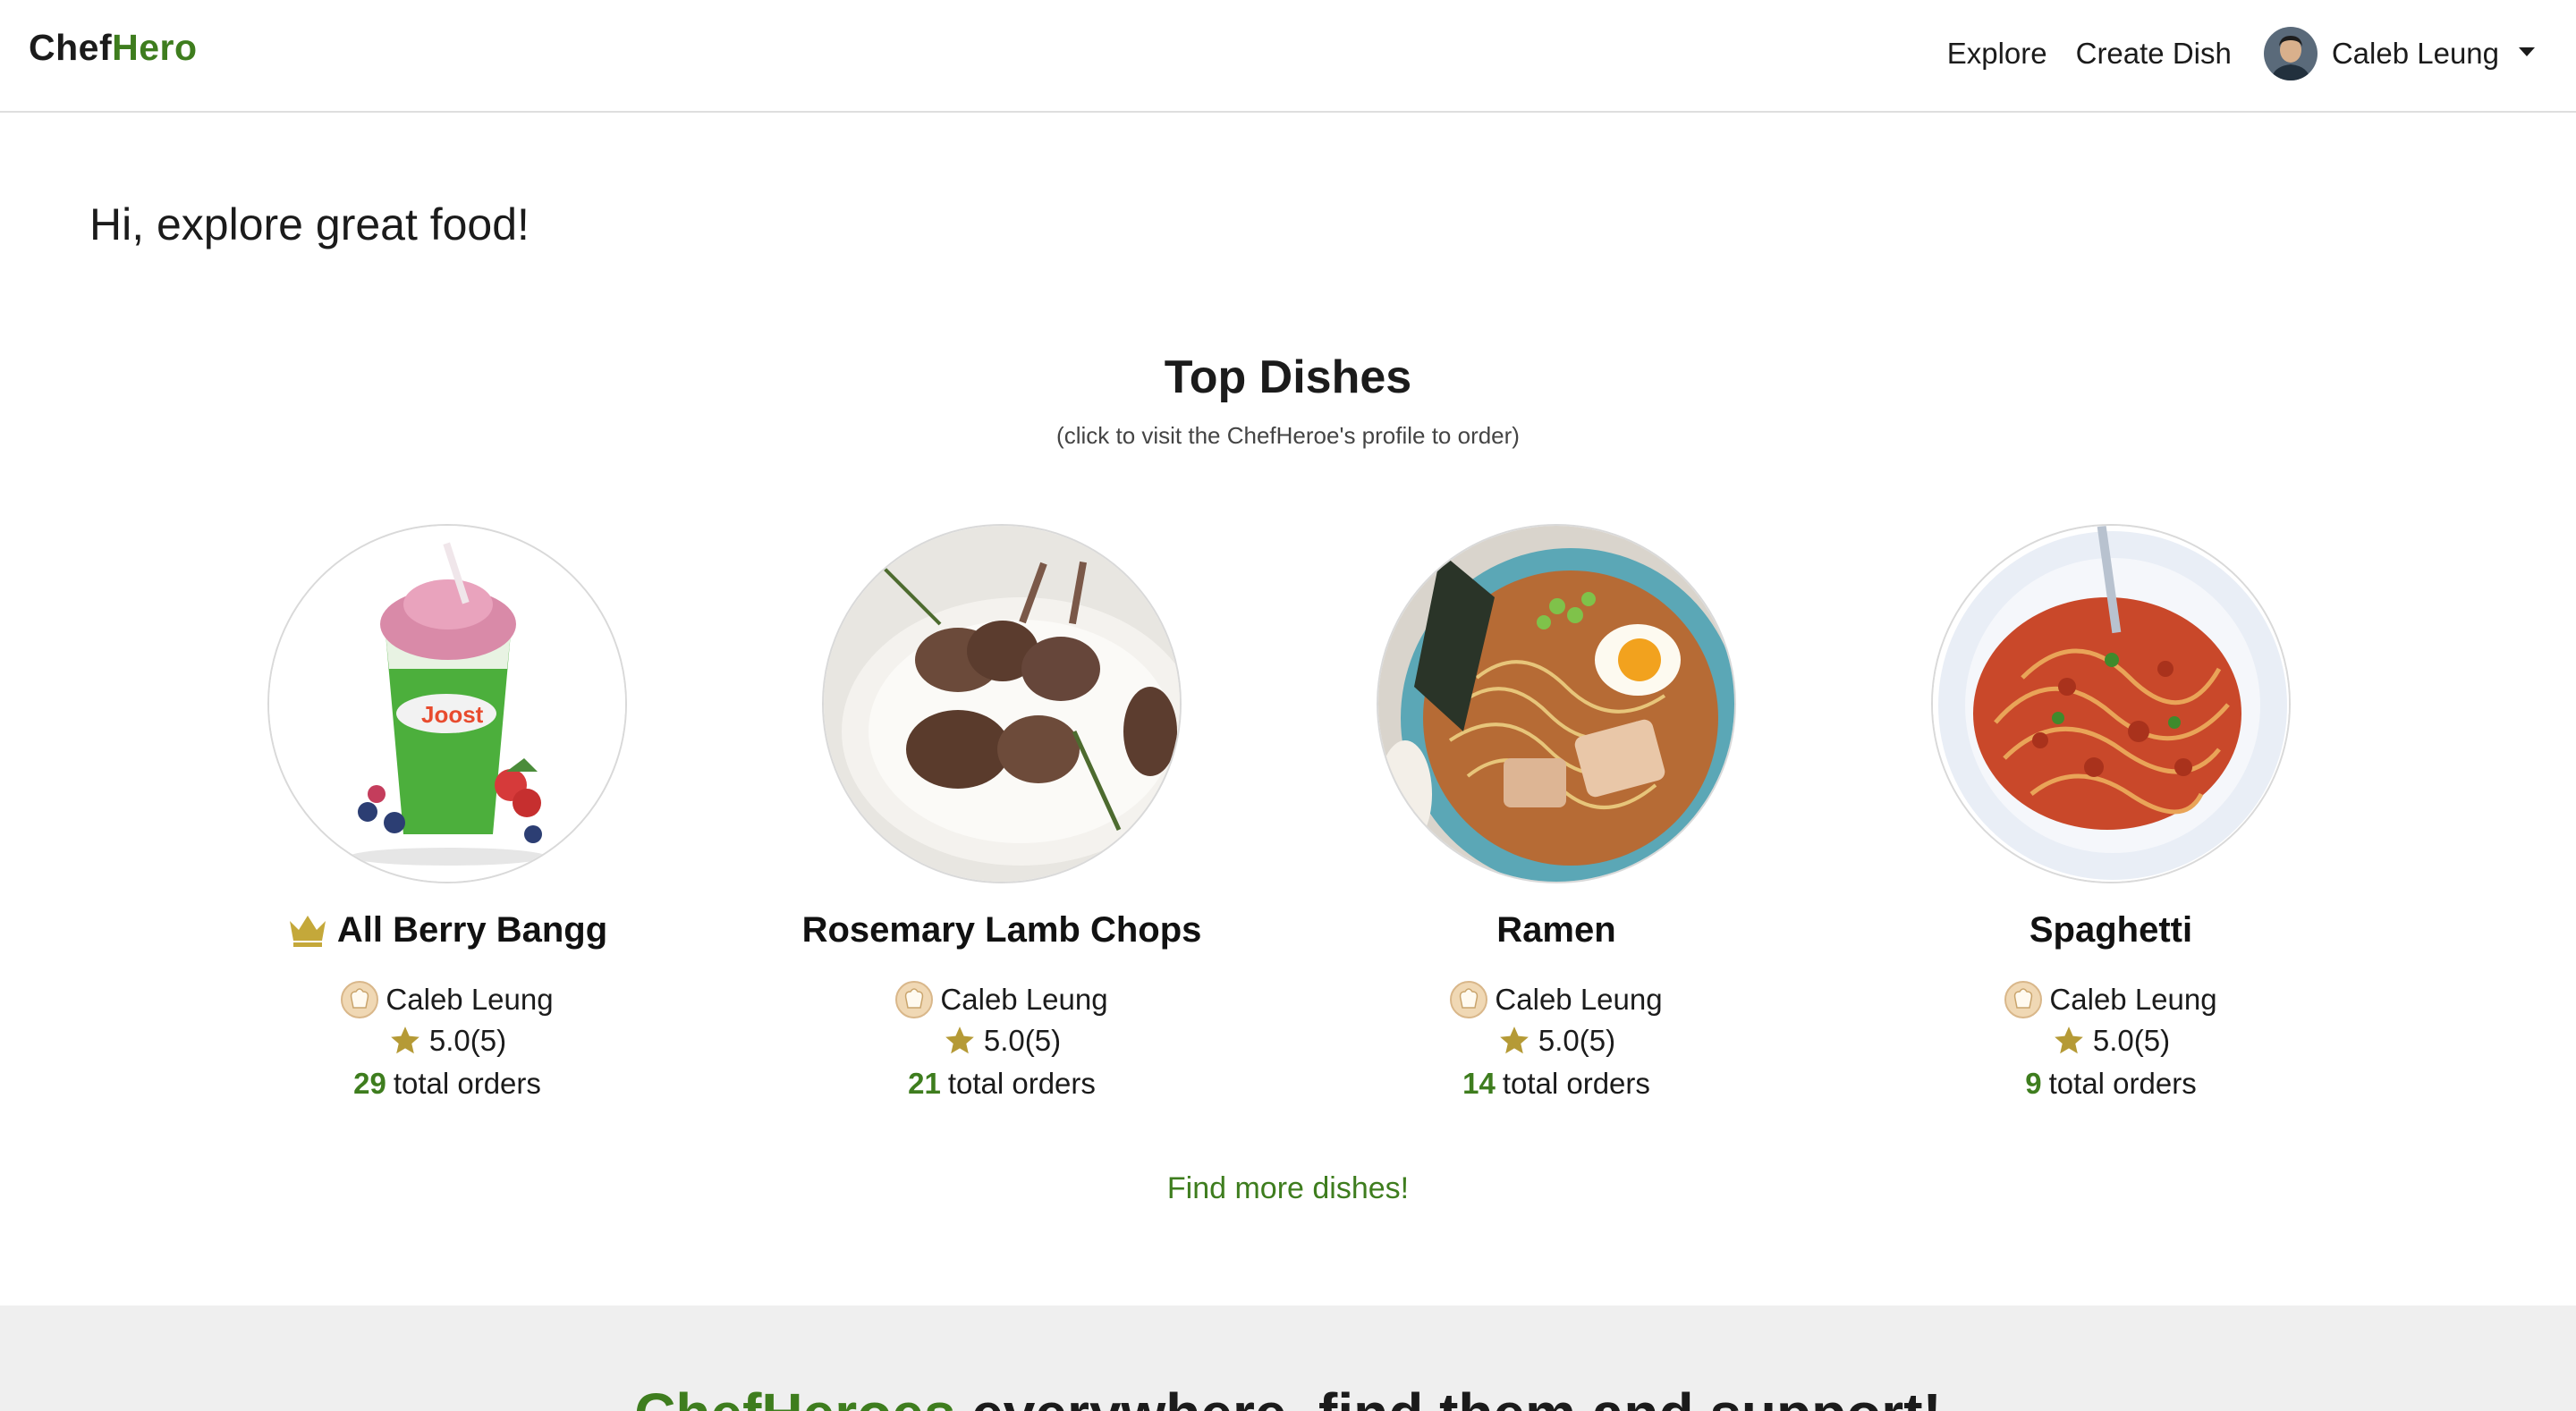  I want to click on dish-name-text: Rosemary Lamb Chops, so click(1001, 930).